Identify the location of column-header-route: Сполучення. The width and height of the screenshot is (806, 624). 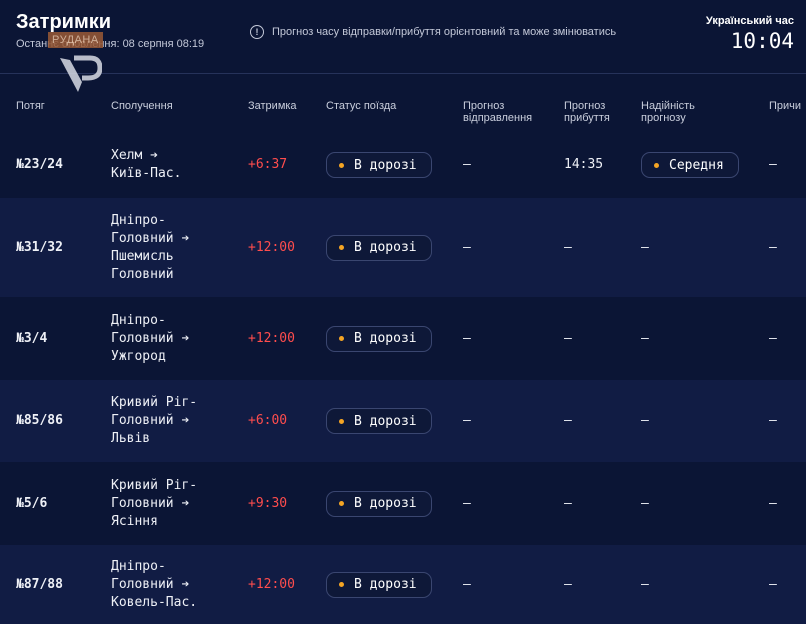
(142, 106).